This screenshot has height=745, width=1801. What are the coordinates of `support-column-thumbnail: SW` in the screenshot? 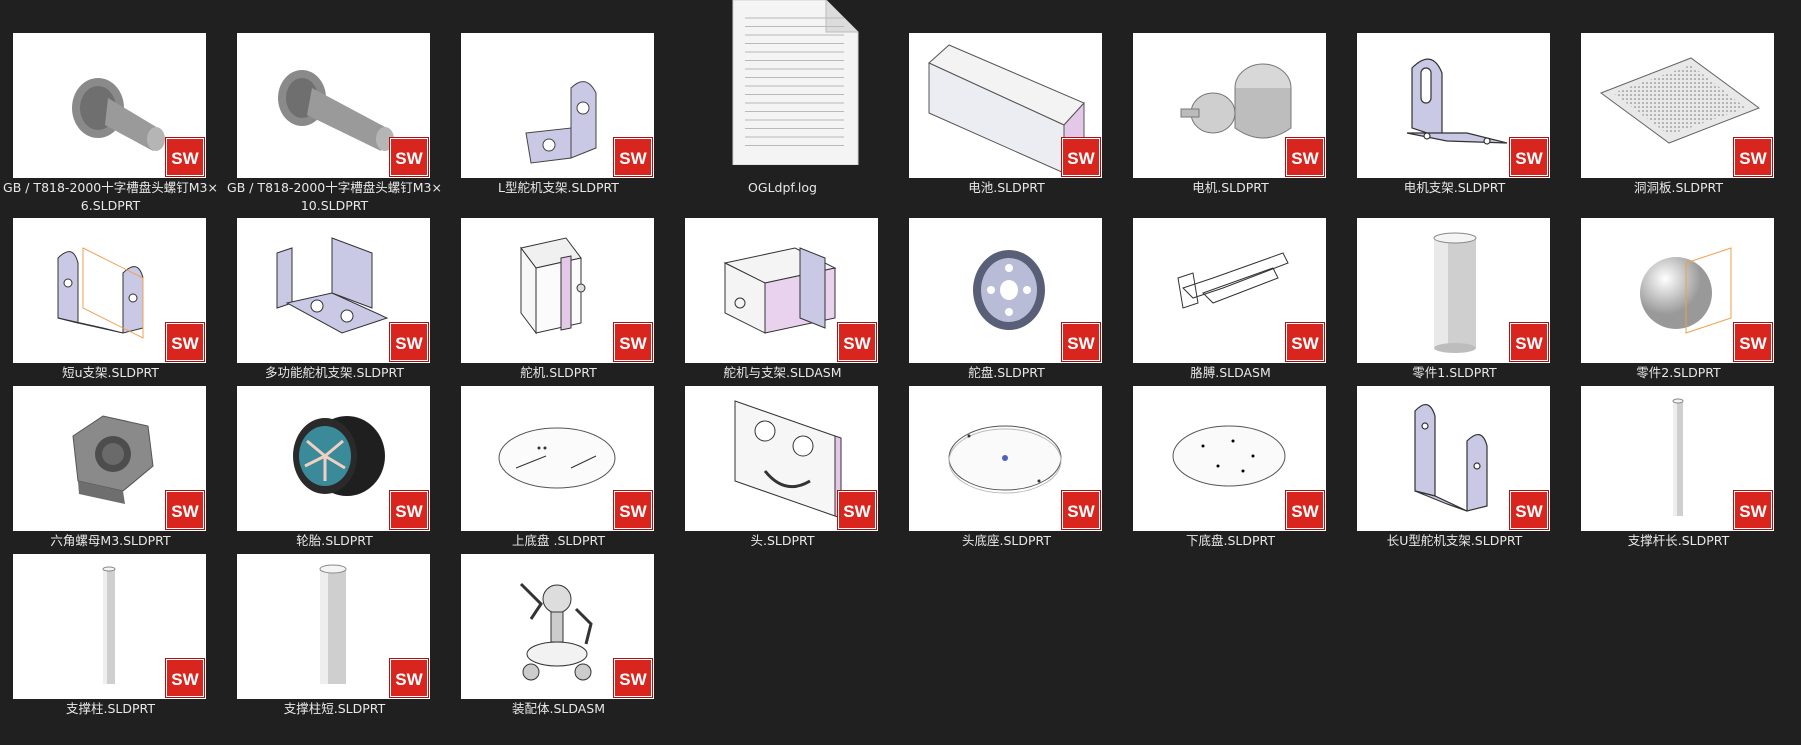 It's located at (109, 626).